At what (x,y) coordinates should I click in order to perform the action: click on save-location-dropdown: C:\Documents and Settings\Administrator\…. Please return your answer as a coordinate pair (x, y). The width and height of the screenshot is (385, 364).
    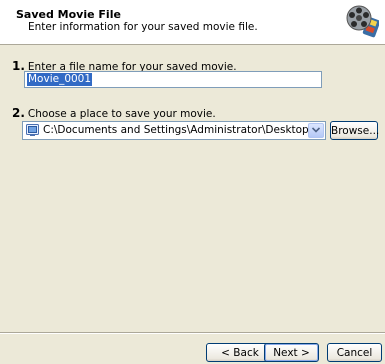
    Looking at the image, I should click on (174, 130).